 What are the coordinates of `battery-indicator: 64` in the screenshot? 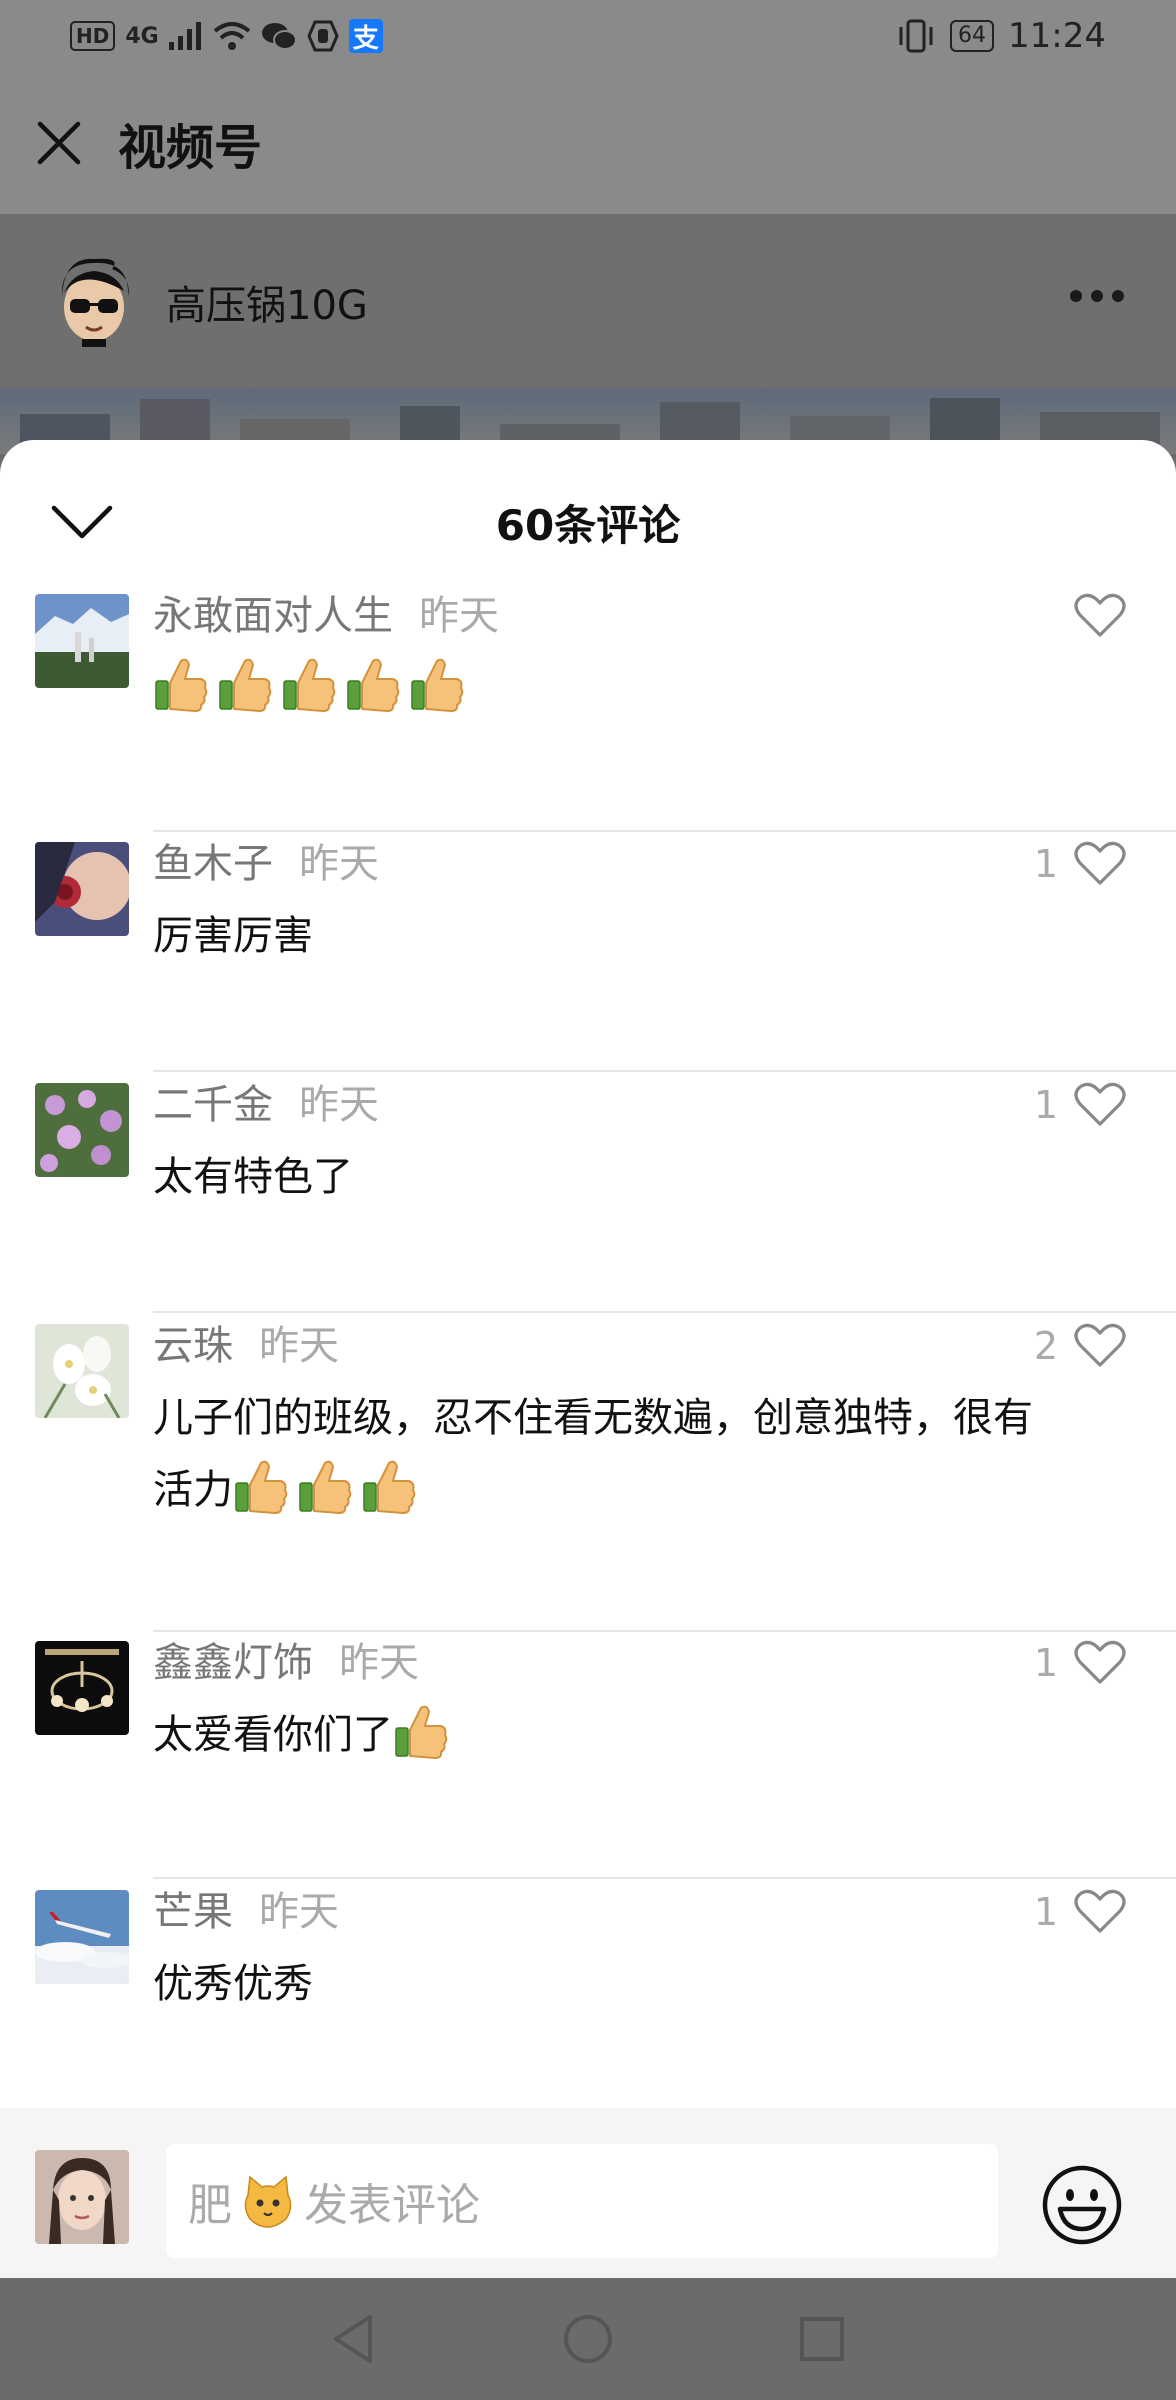 It's located at (972, 36).